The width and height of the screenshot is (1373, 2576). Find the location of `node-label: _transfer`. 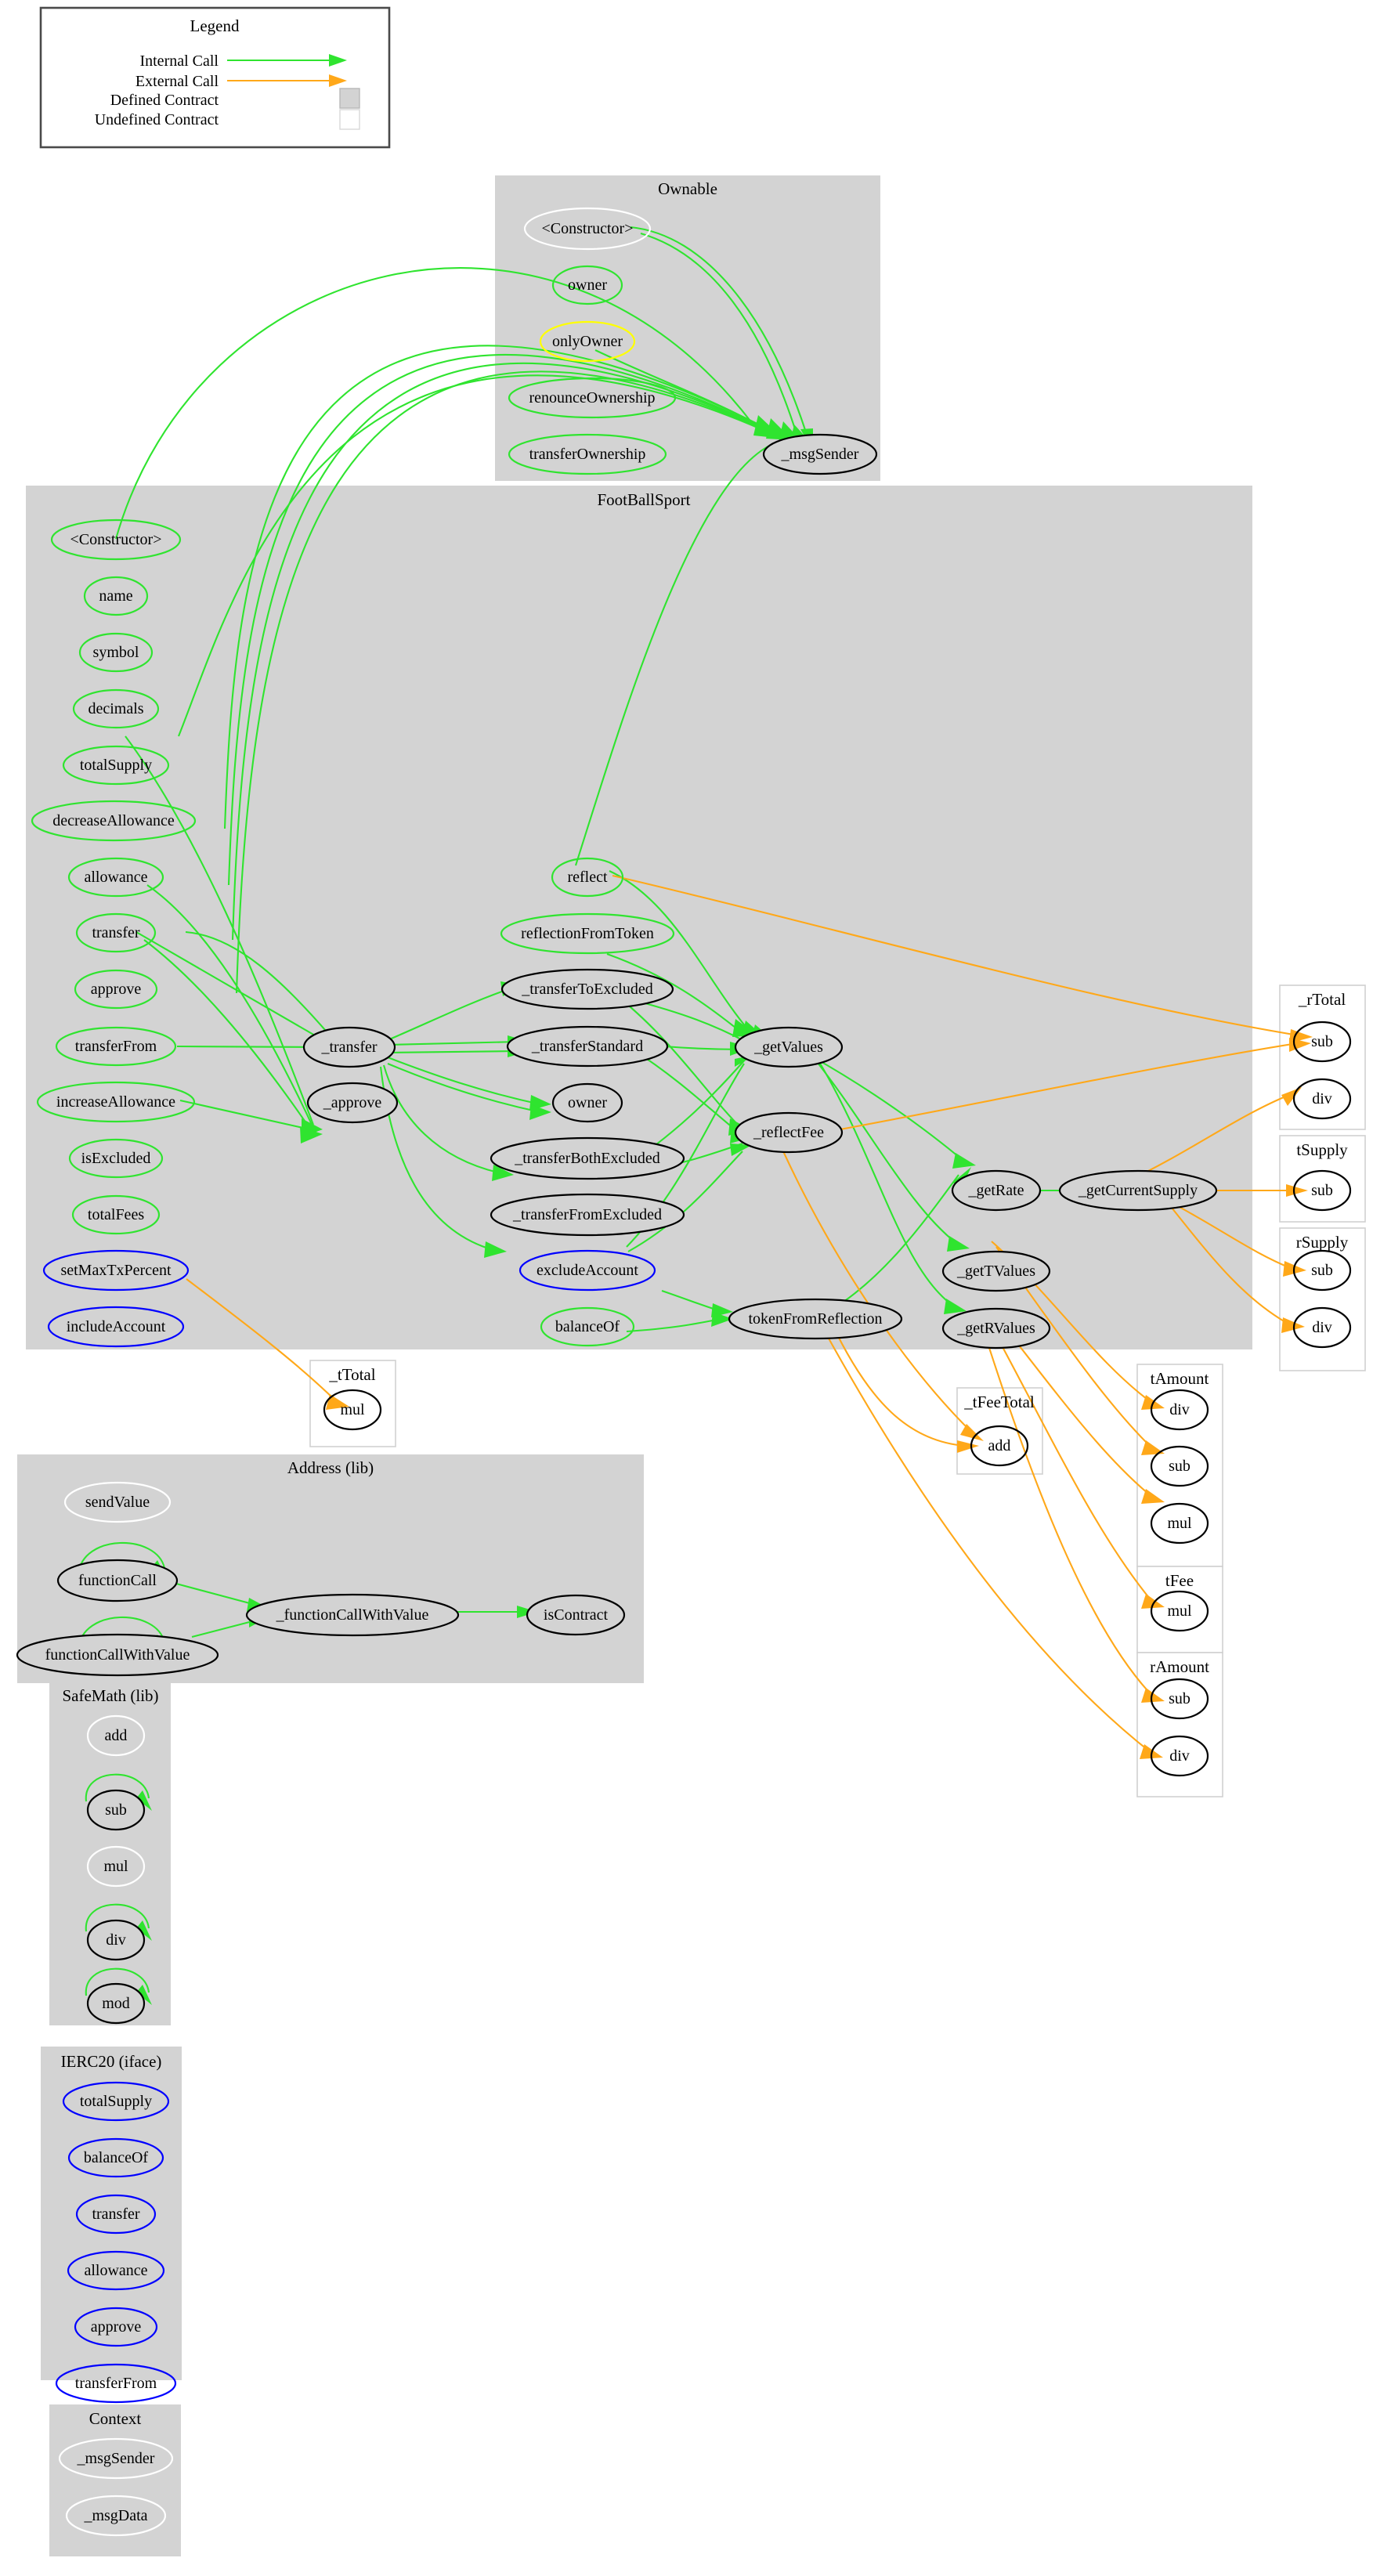

node-label: _transfer is located at coordinates (349, 1047).